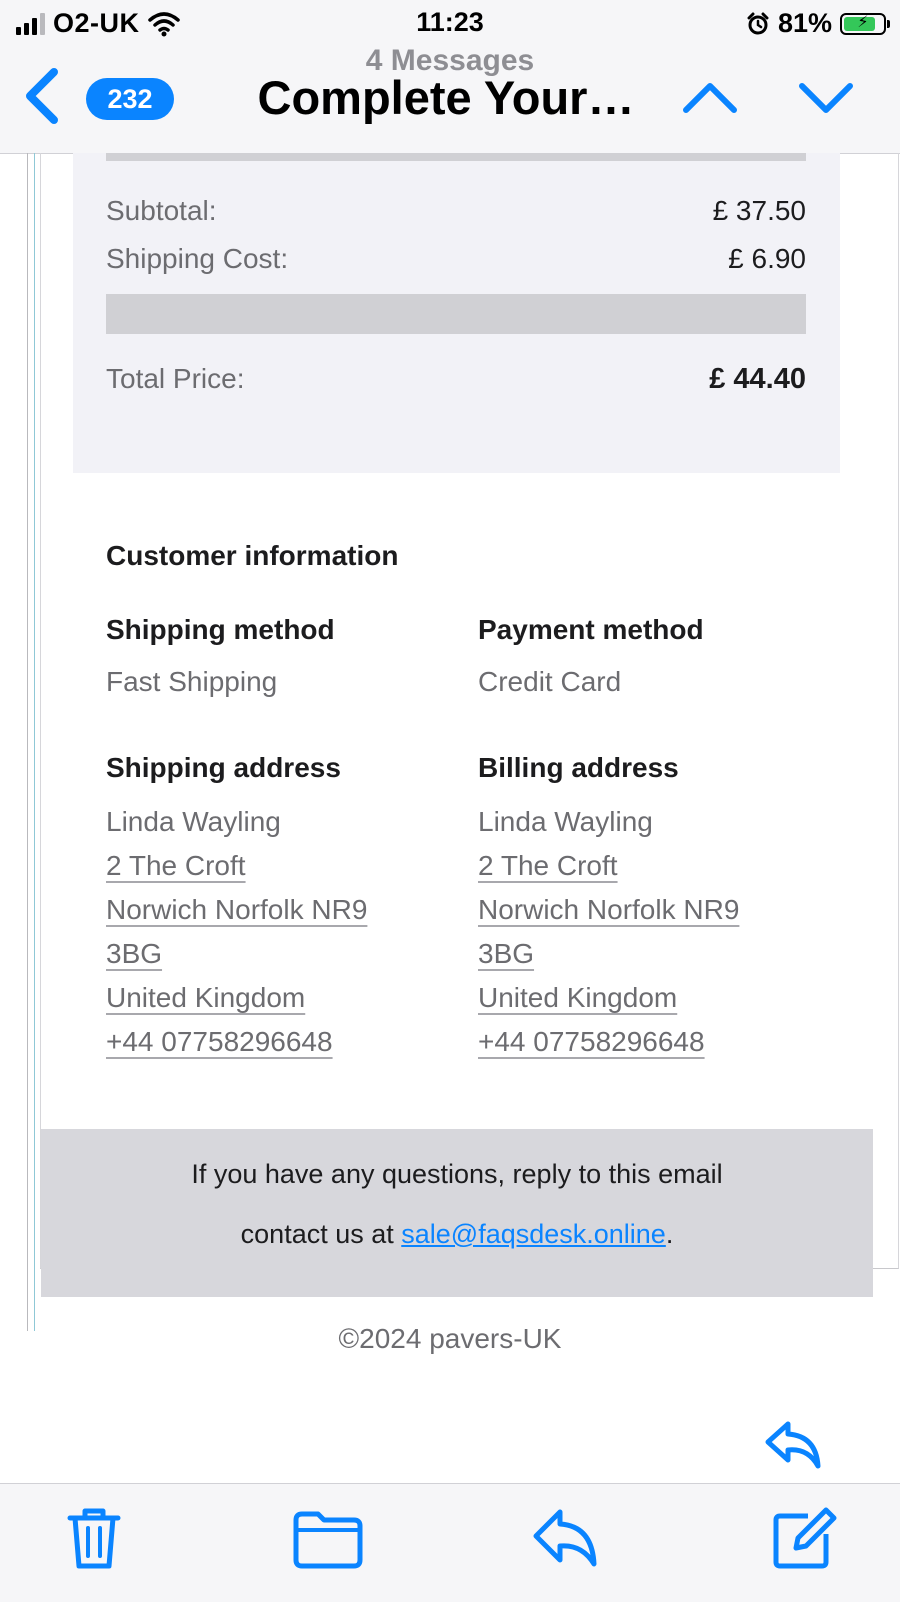  Describe the element at coordinates (271, 1042) in the screenshot. I see `shipping-address-phone-link: +44 07758296648` at that location.